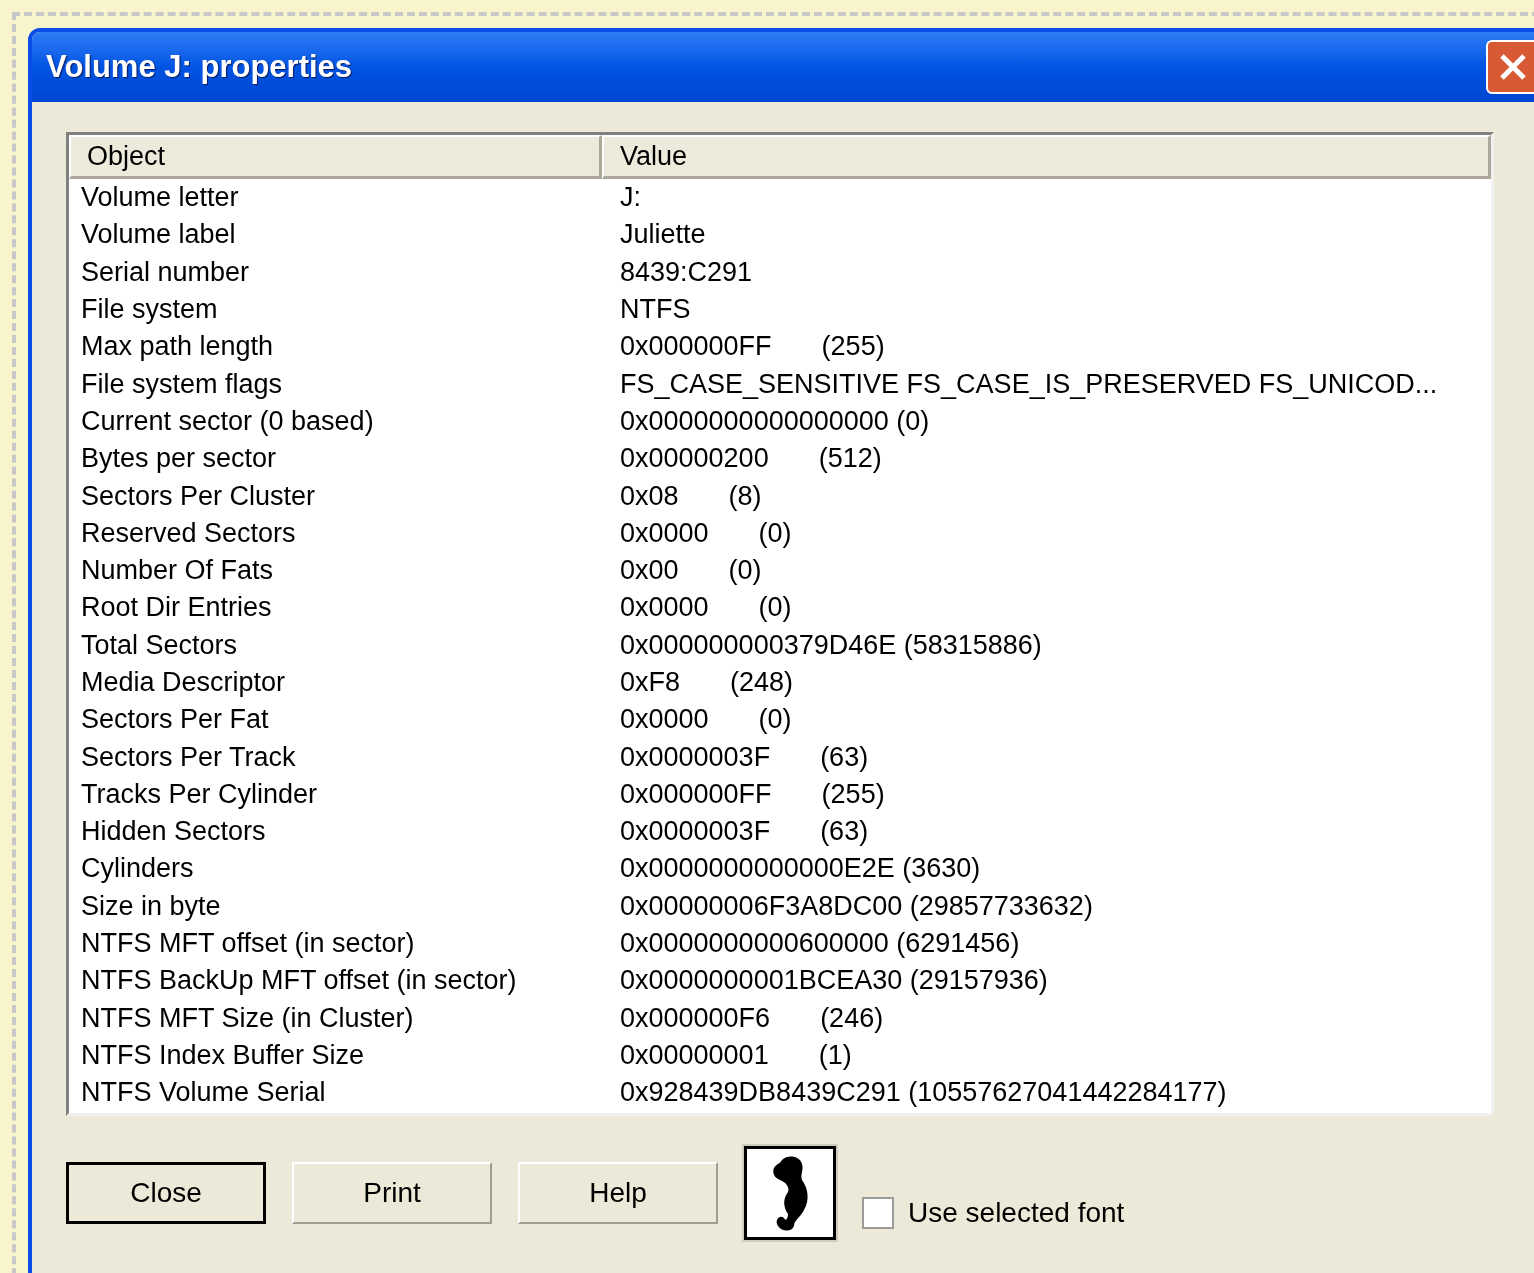 The height and width of the screenshot is (1273, 1534). I want to click on checkbox-label: Use selected font, so click(1016, 1213).